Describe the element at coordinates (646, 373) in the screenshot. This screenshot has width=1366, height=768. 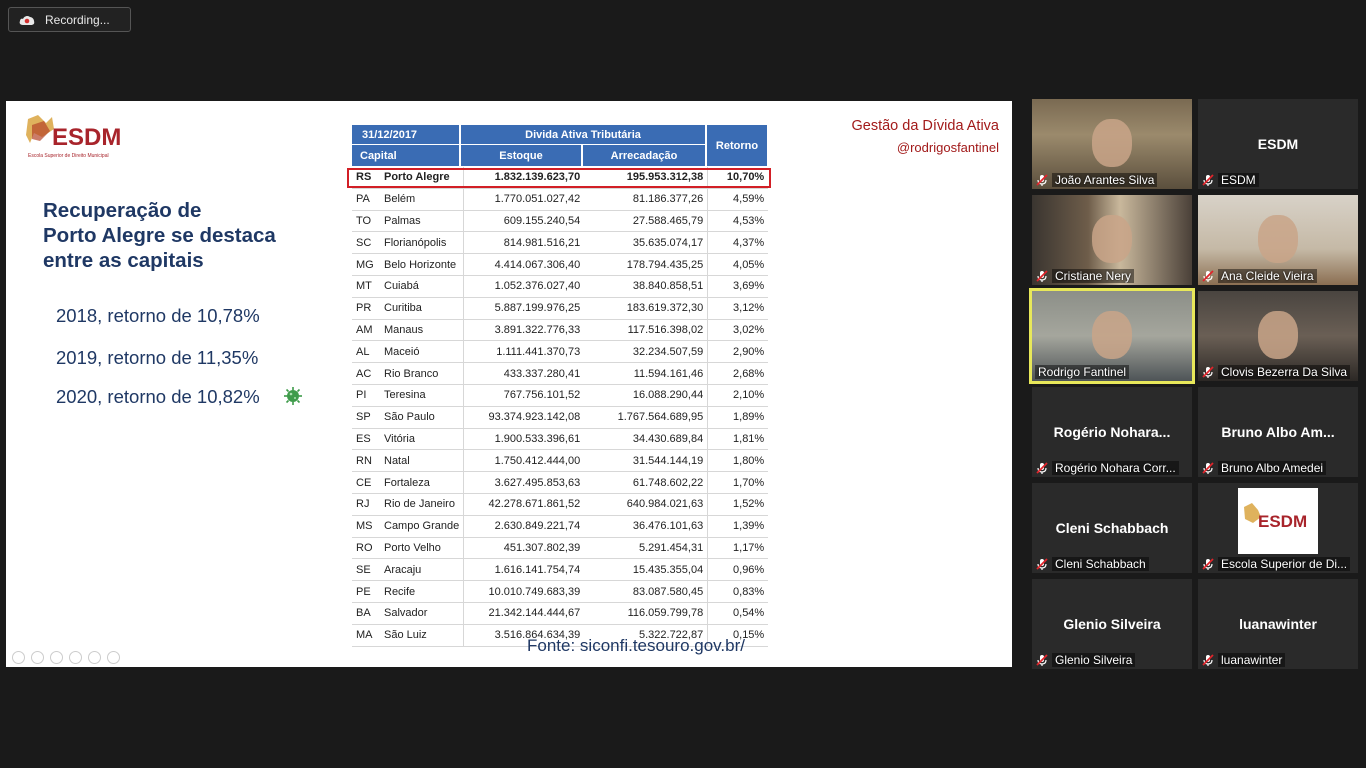
I see `row-arrecadacao: 11.594.161,46` at that location.